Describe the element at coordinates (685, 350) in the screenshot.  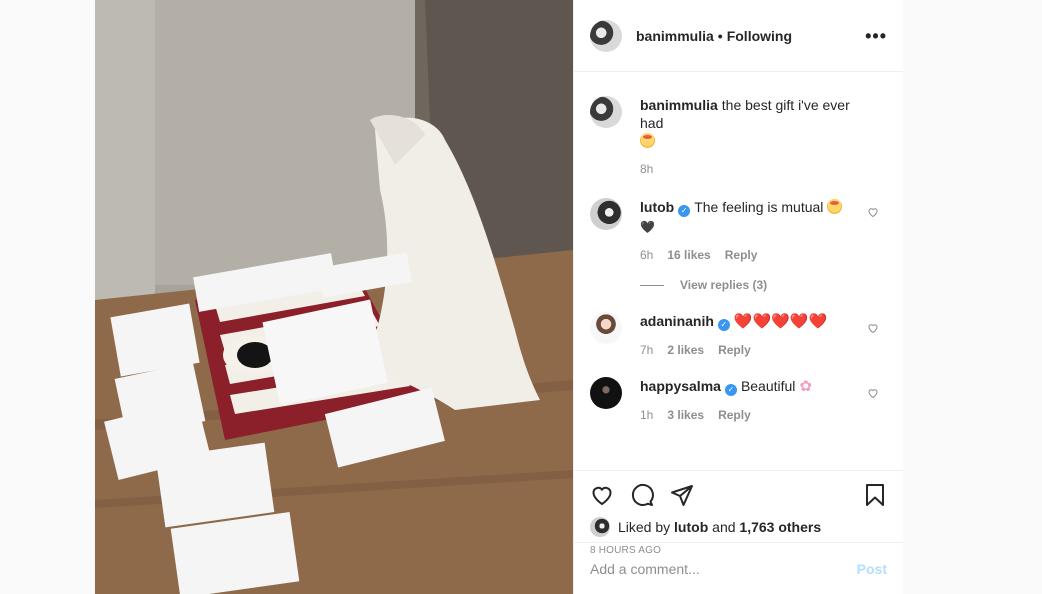
I see `comment-likes: 2 likes` at that location.